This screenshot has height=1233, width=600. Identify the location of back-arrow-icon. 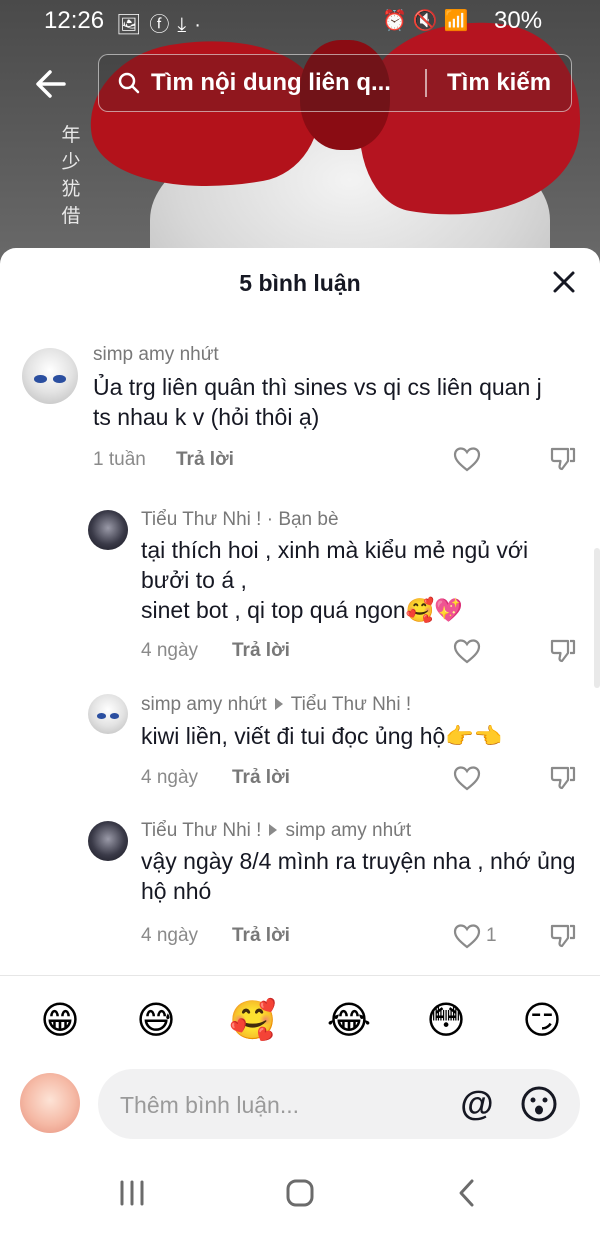
(51, 84).